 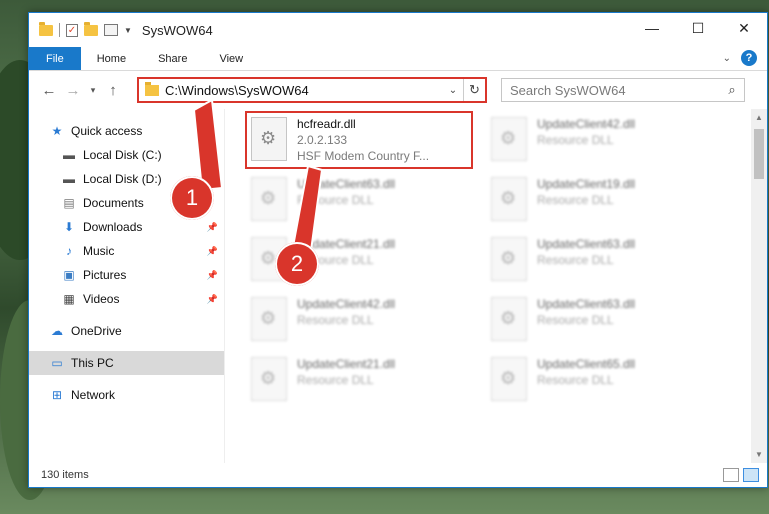 I want to click on sidebar-item-local-disk-c: ▬ Local Disk (C:) 📌, so click(x=126, y=155).